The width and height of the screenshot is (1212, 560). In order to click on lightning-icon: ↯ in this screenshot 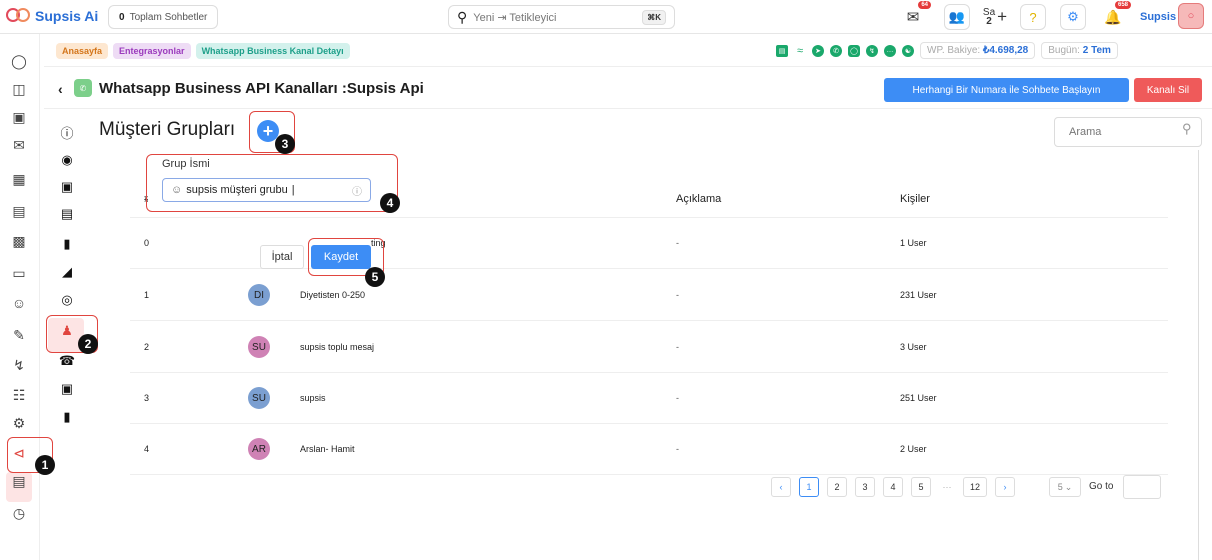, I will do `click(19, 365)`.